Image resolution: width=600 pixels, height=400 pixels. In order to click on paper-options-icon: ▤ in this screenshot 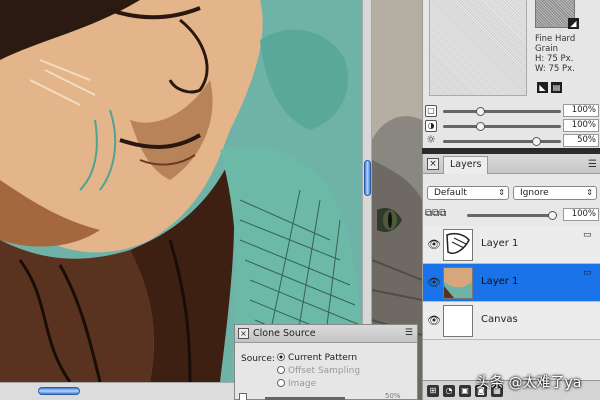, I will do `click(556, 87)`.